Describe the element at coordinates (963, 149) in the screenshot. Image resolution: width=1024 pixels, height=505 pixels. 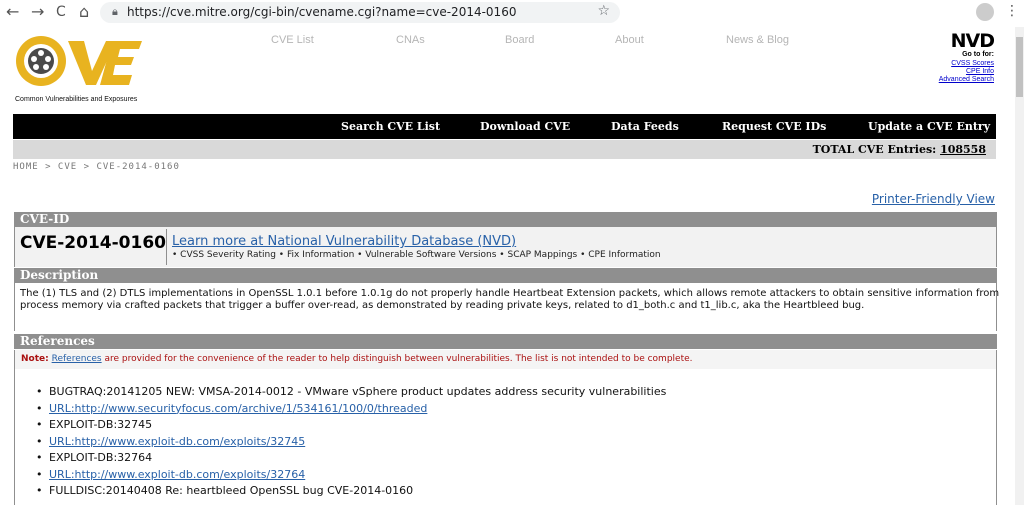
I see `total-count: 108558` at that location.